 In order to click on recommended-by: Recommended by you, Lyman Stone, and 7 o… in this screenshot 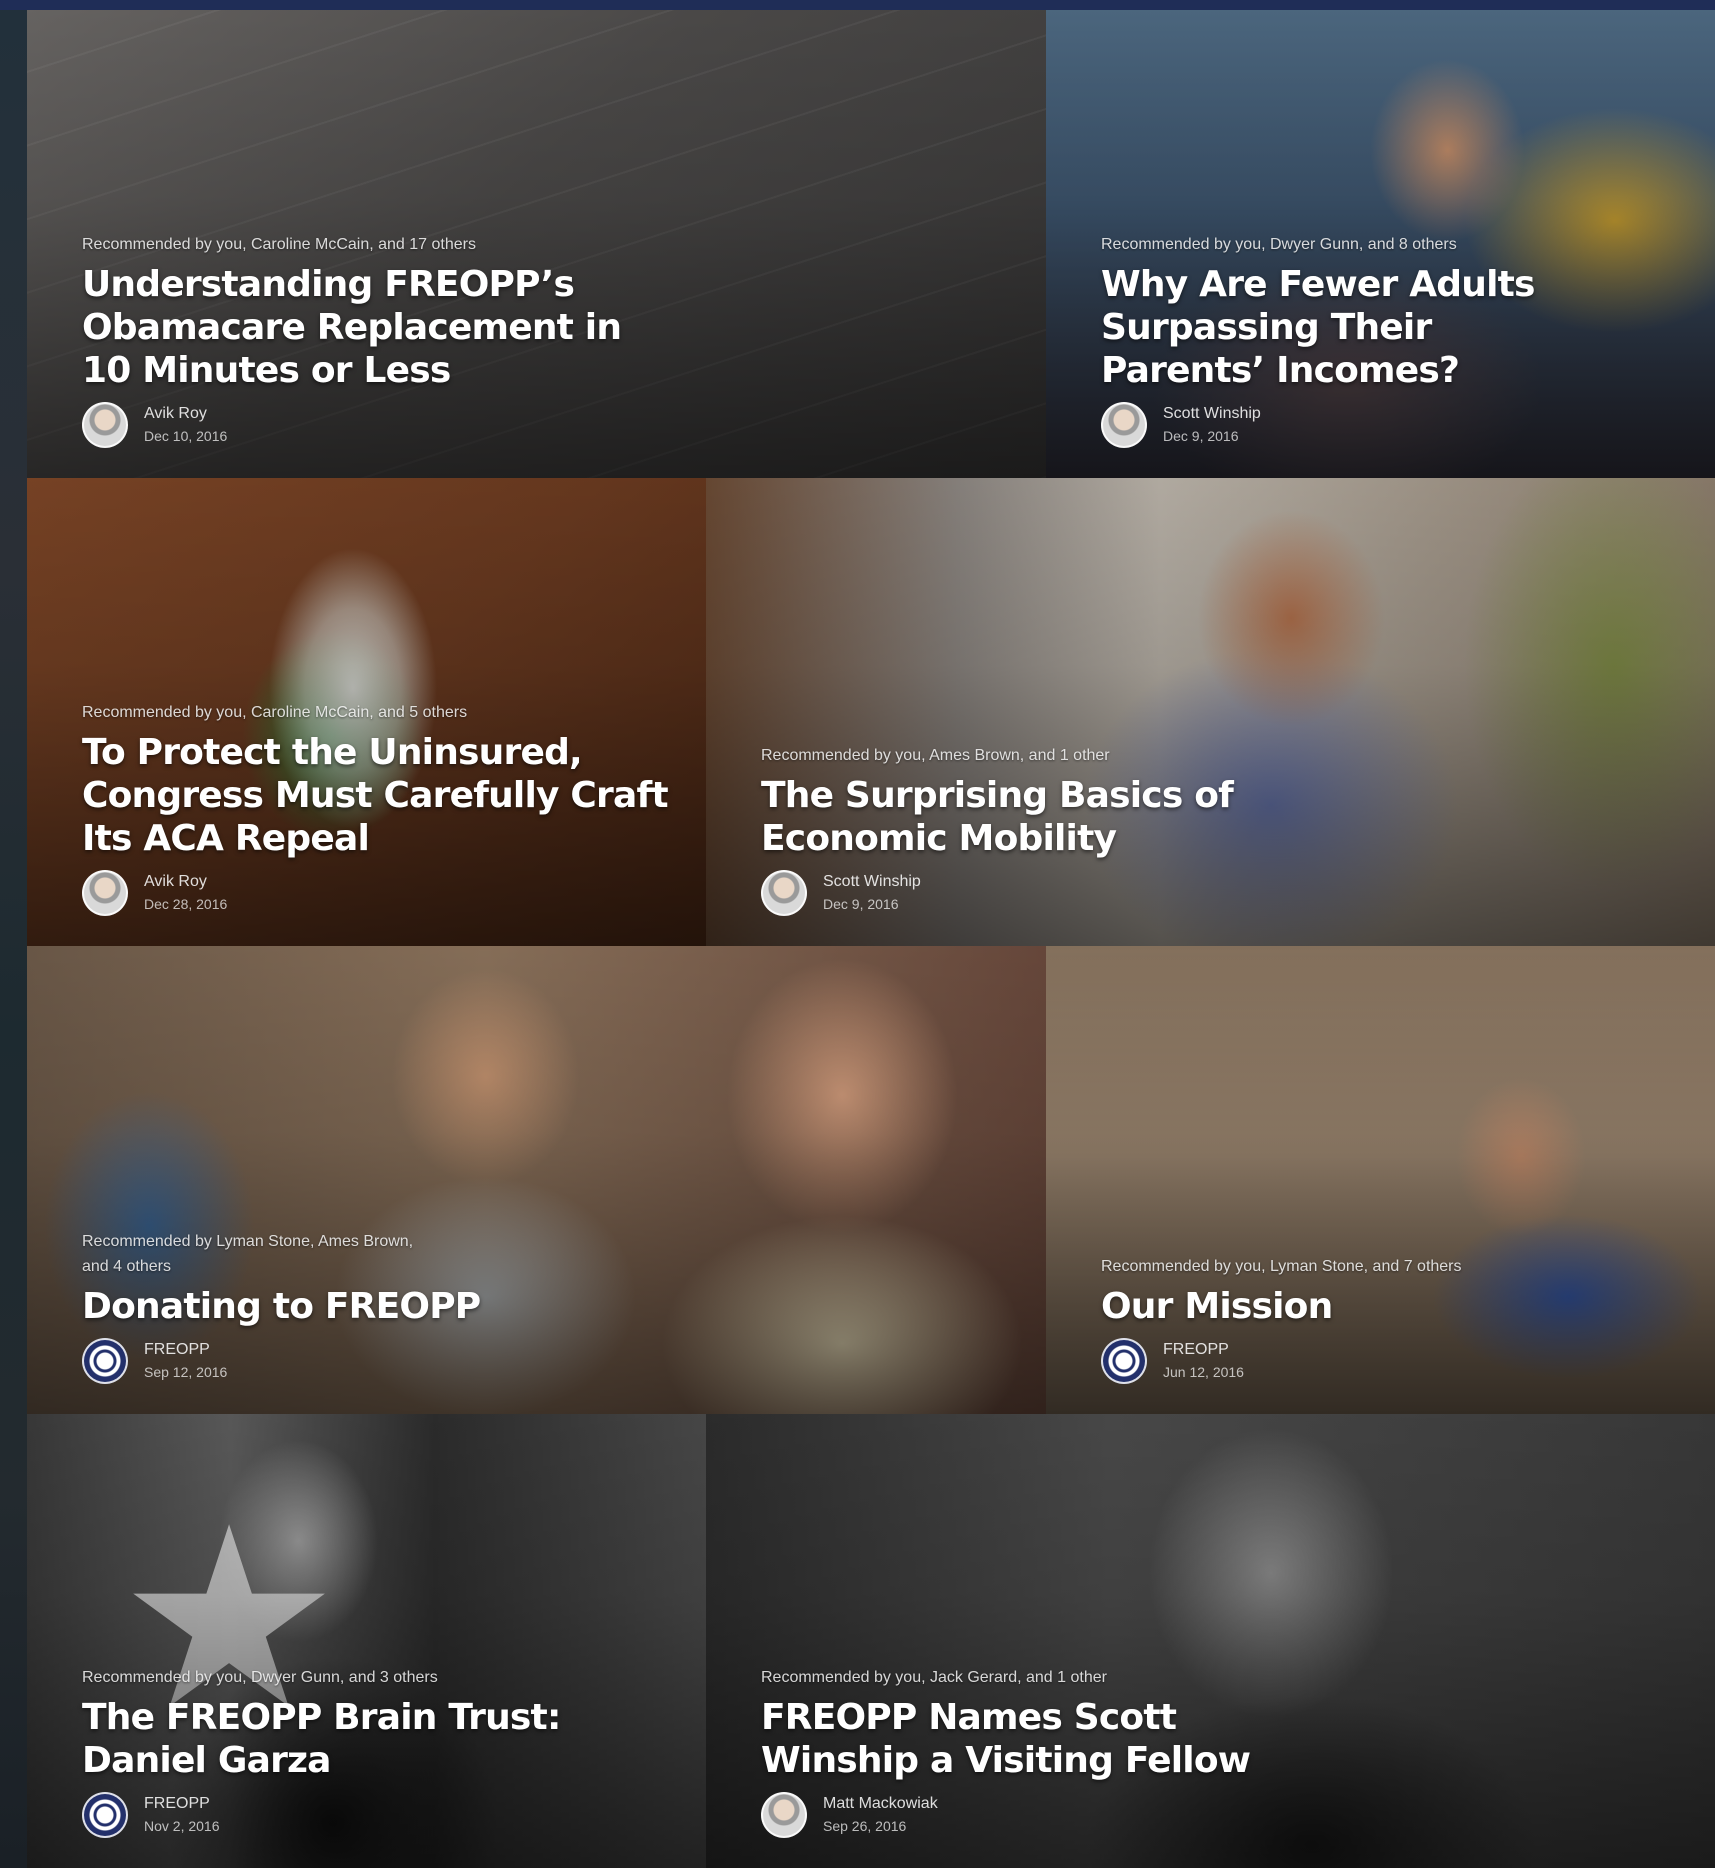, I will do `click(1281, 1266)`.